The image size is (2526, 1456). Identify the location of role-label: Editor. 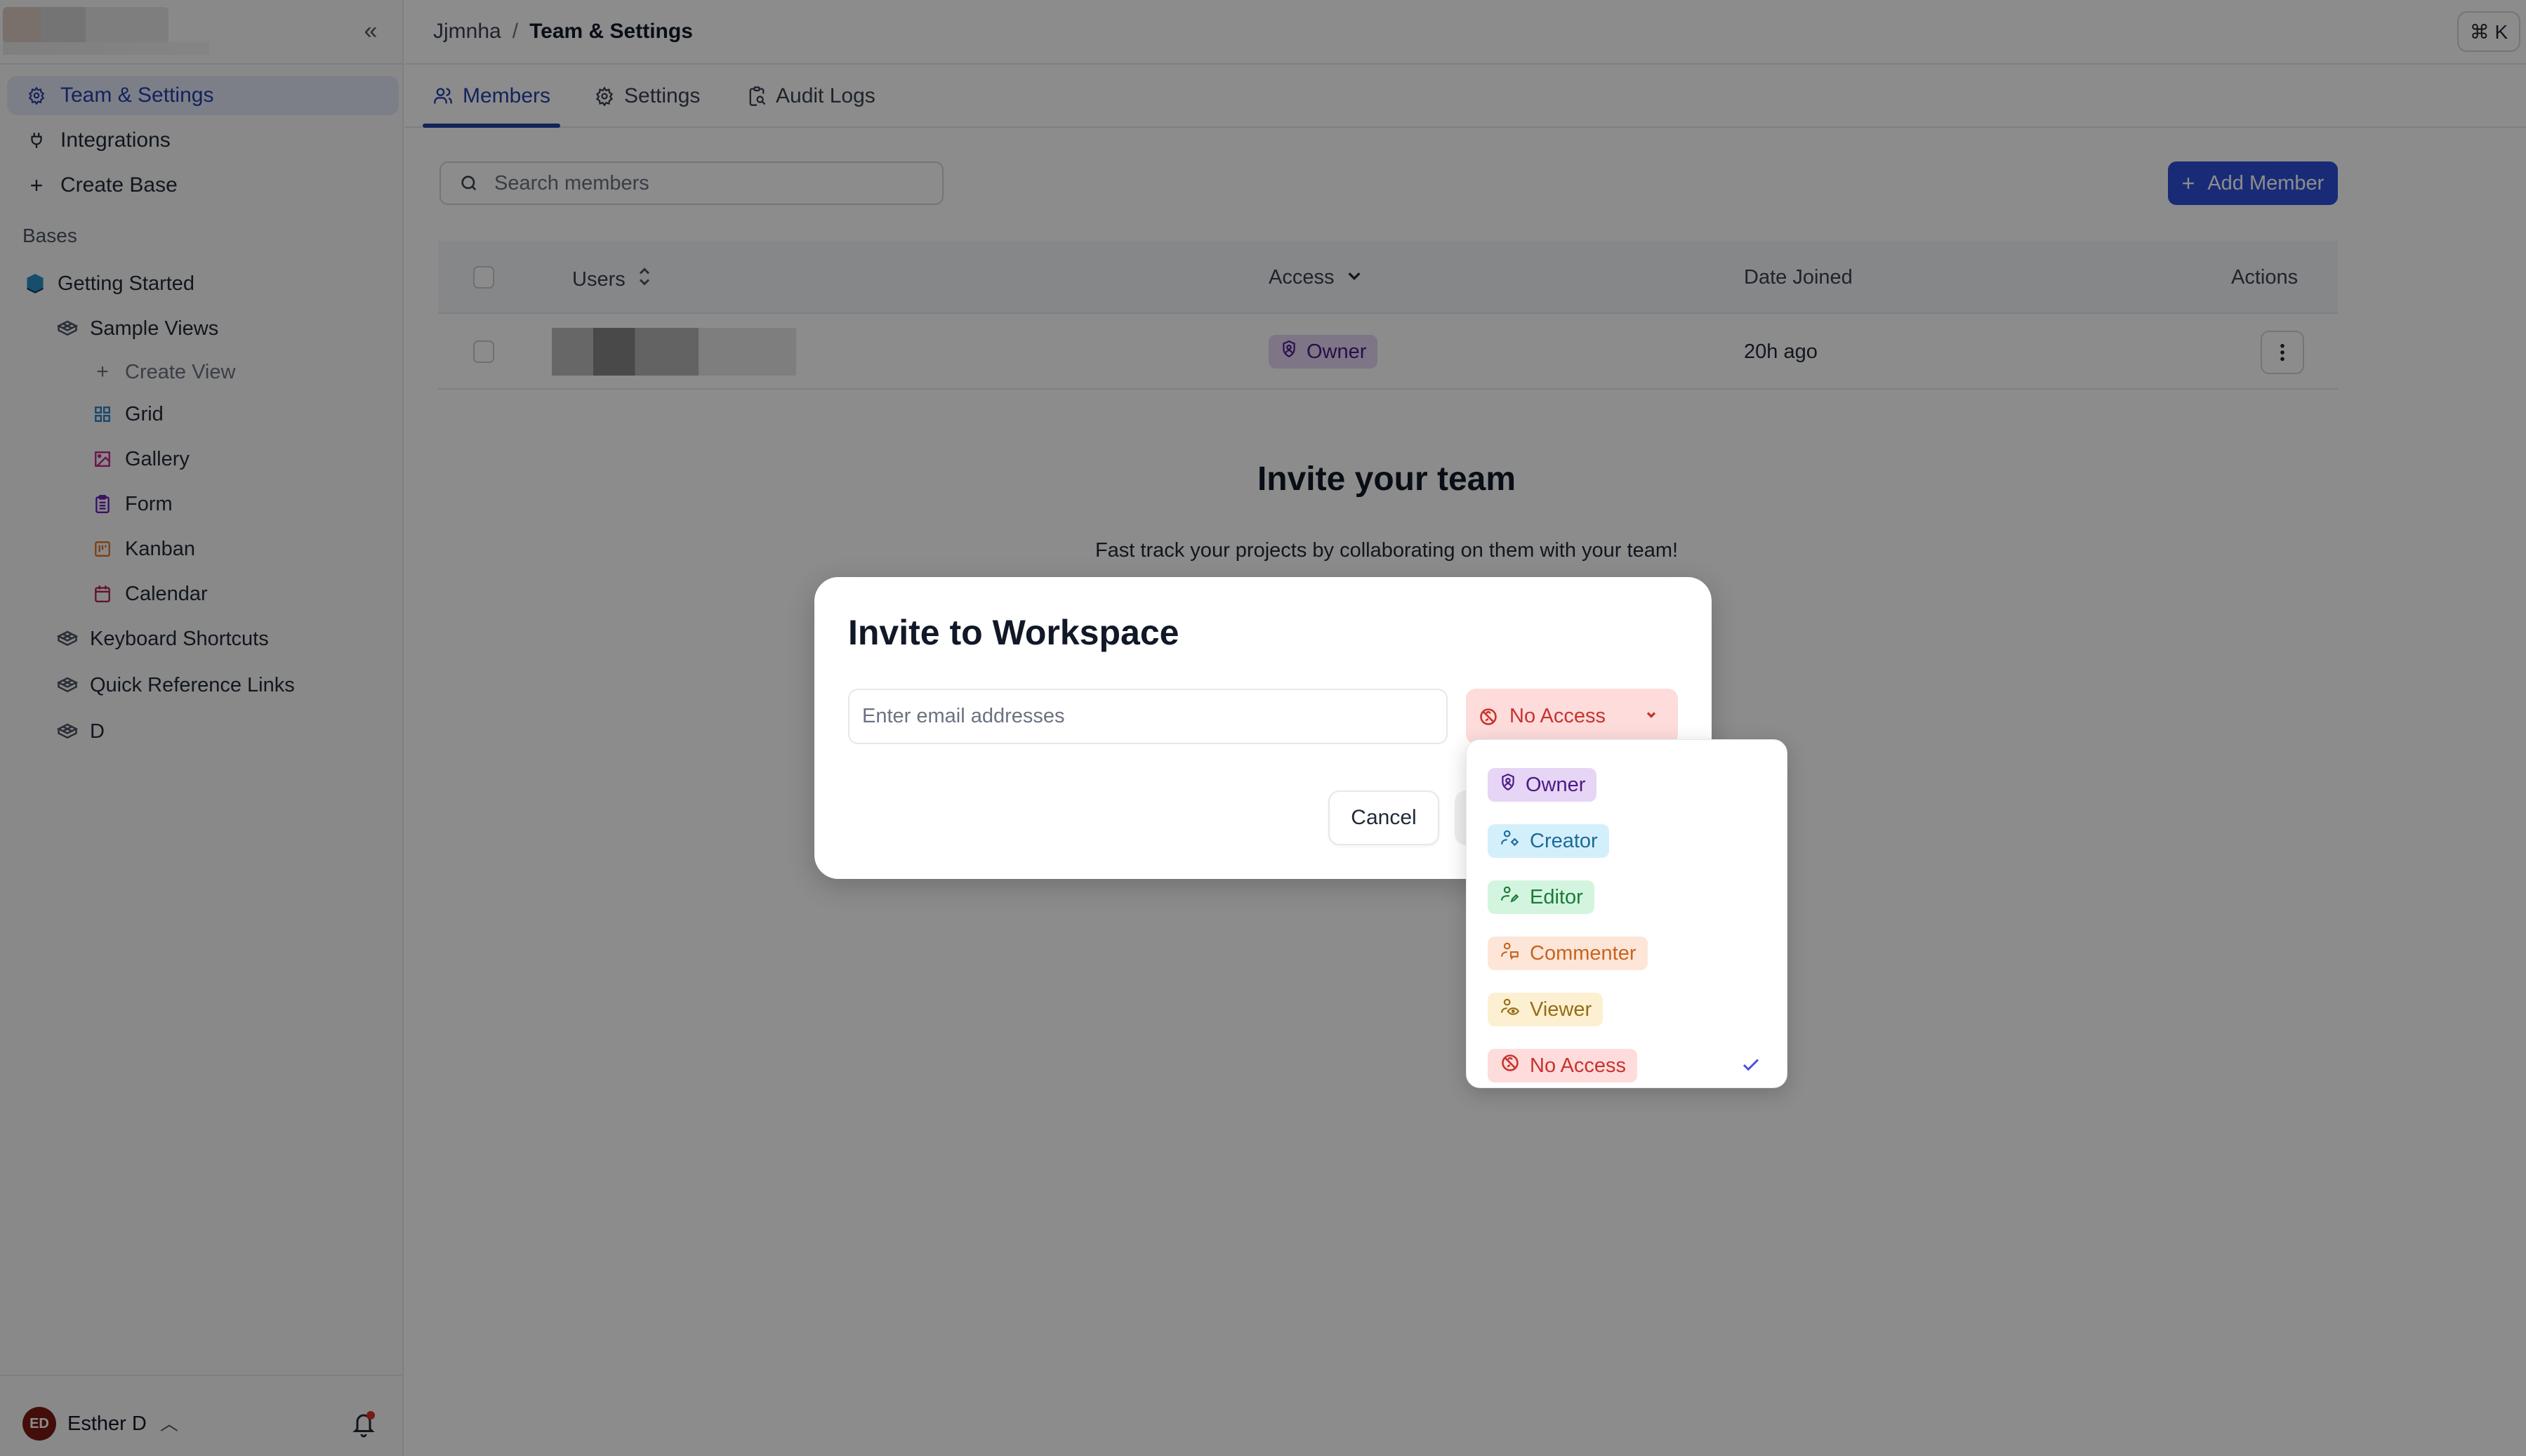
(1556, 896).